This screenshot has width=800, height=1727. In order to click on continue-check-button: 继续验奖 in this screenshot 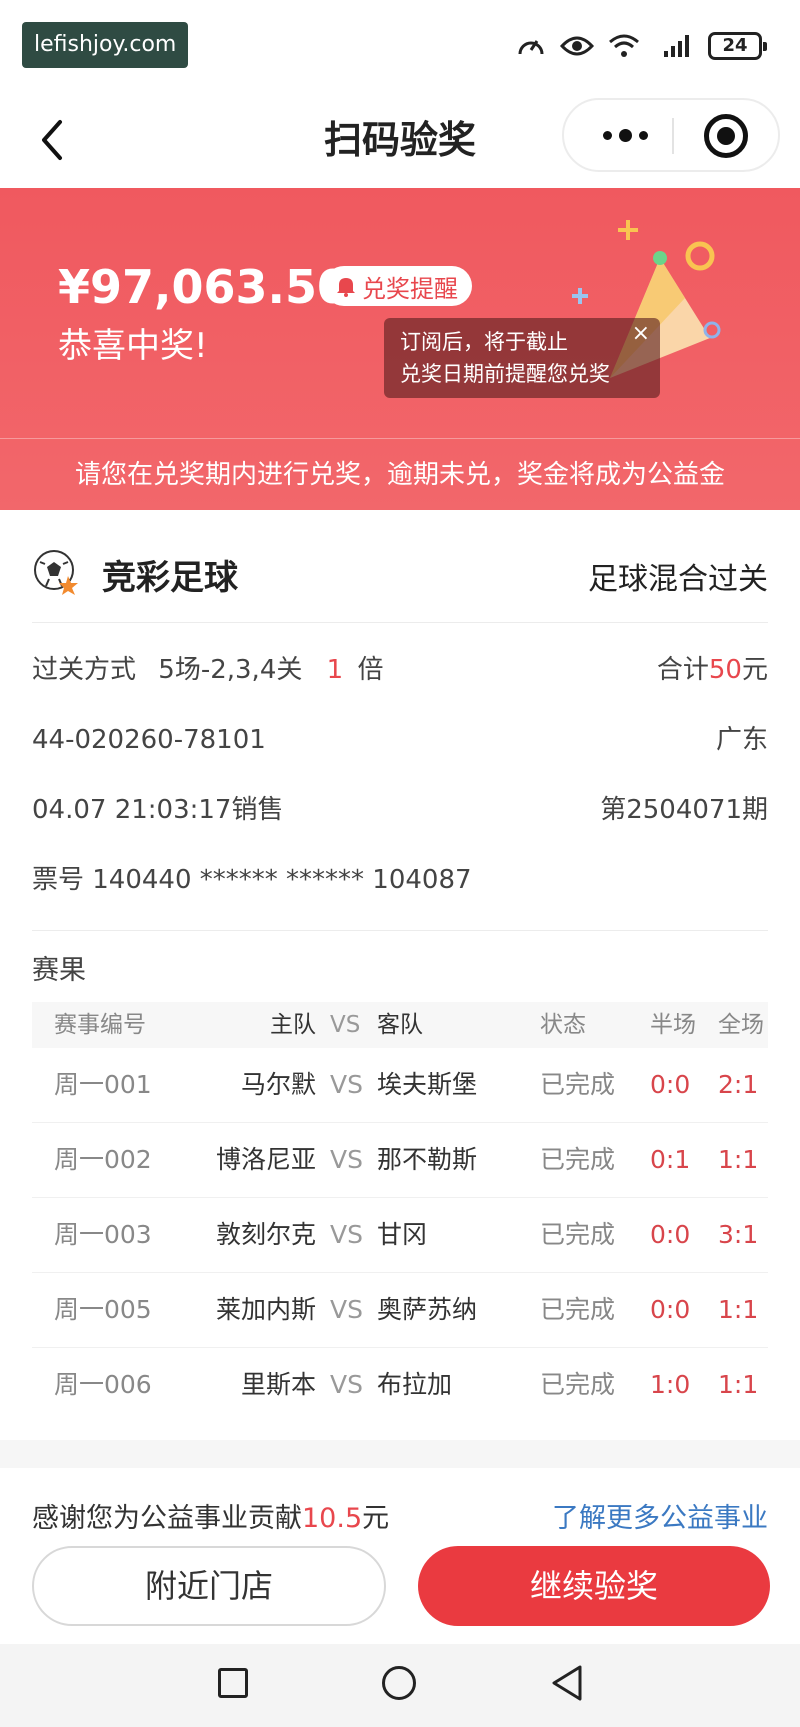, I will do `click(594, 1586)`.